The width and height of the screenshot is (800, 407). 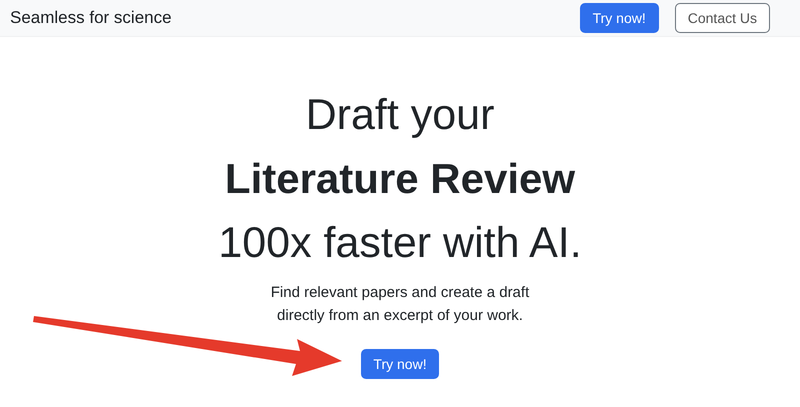 I want to click on headline: Literature Review, so click(x=400, y=179).